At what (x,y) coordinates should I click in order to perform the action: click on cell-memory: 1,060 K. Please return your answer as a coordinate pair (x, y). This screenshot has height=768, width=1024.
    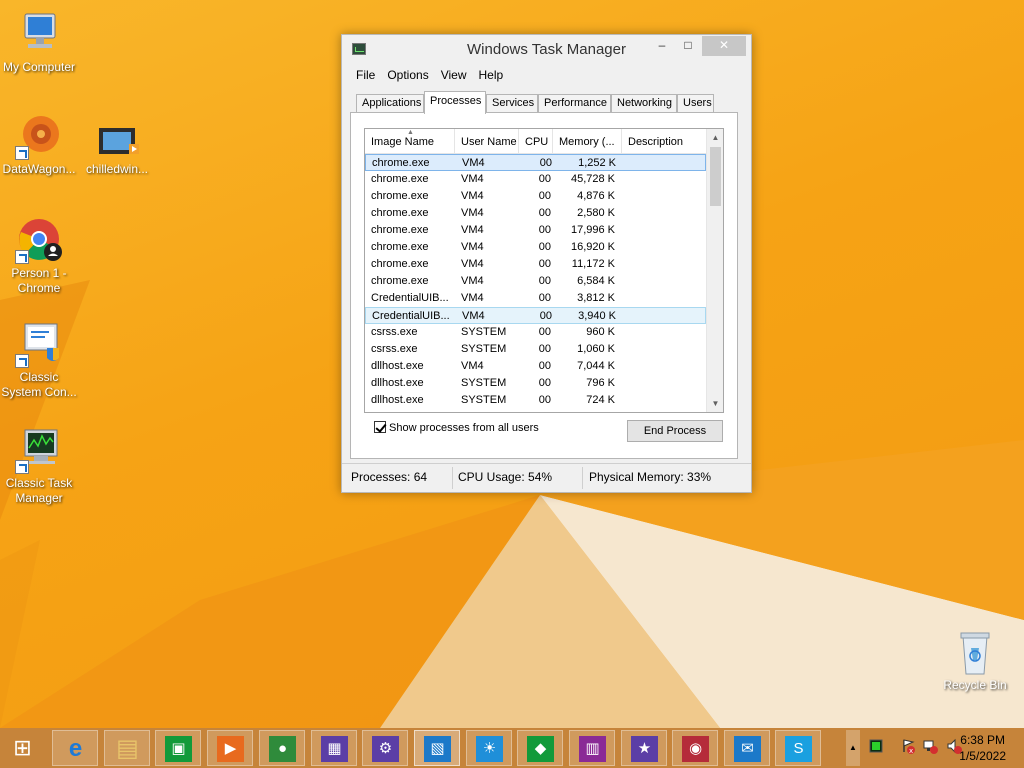
    Looking at the image, I should click on (596, 349).